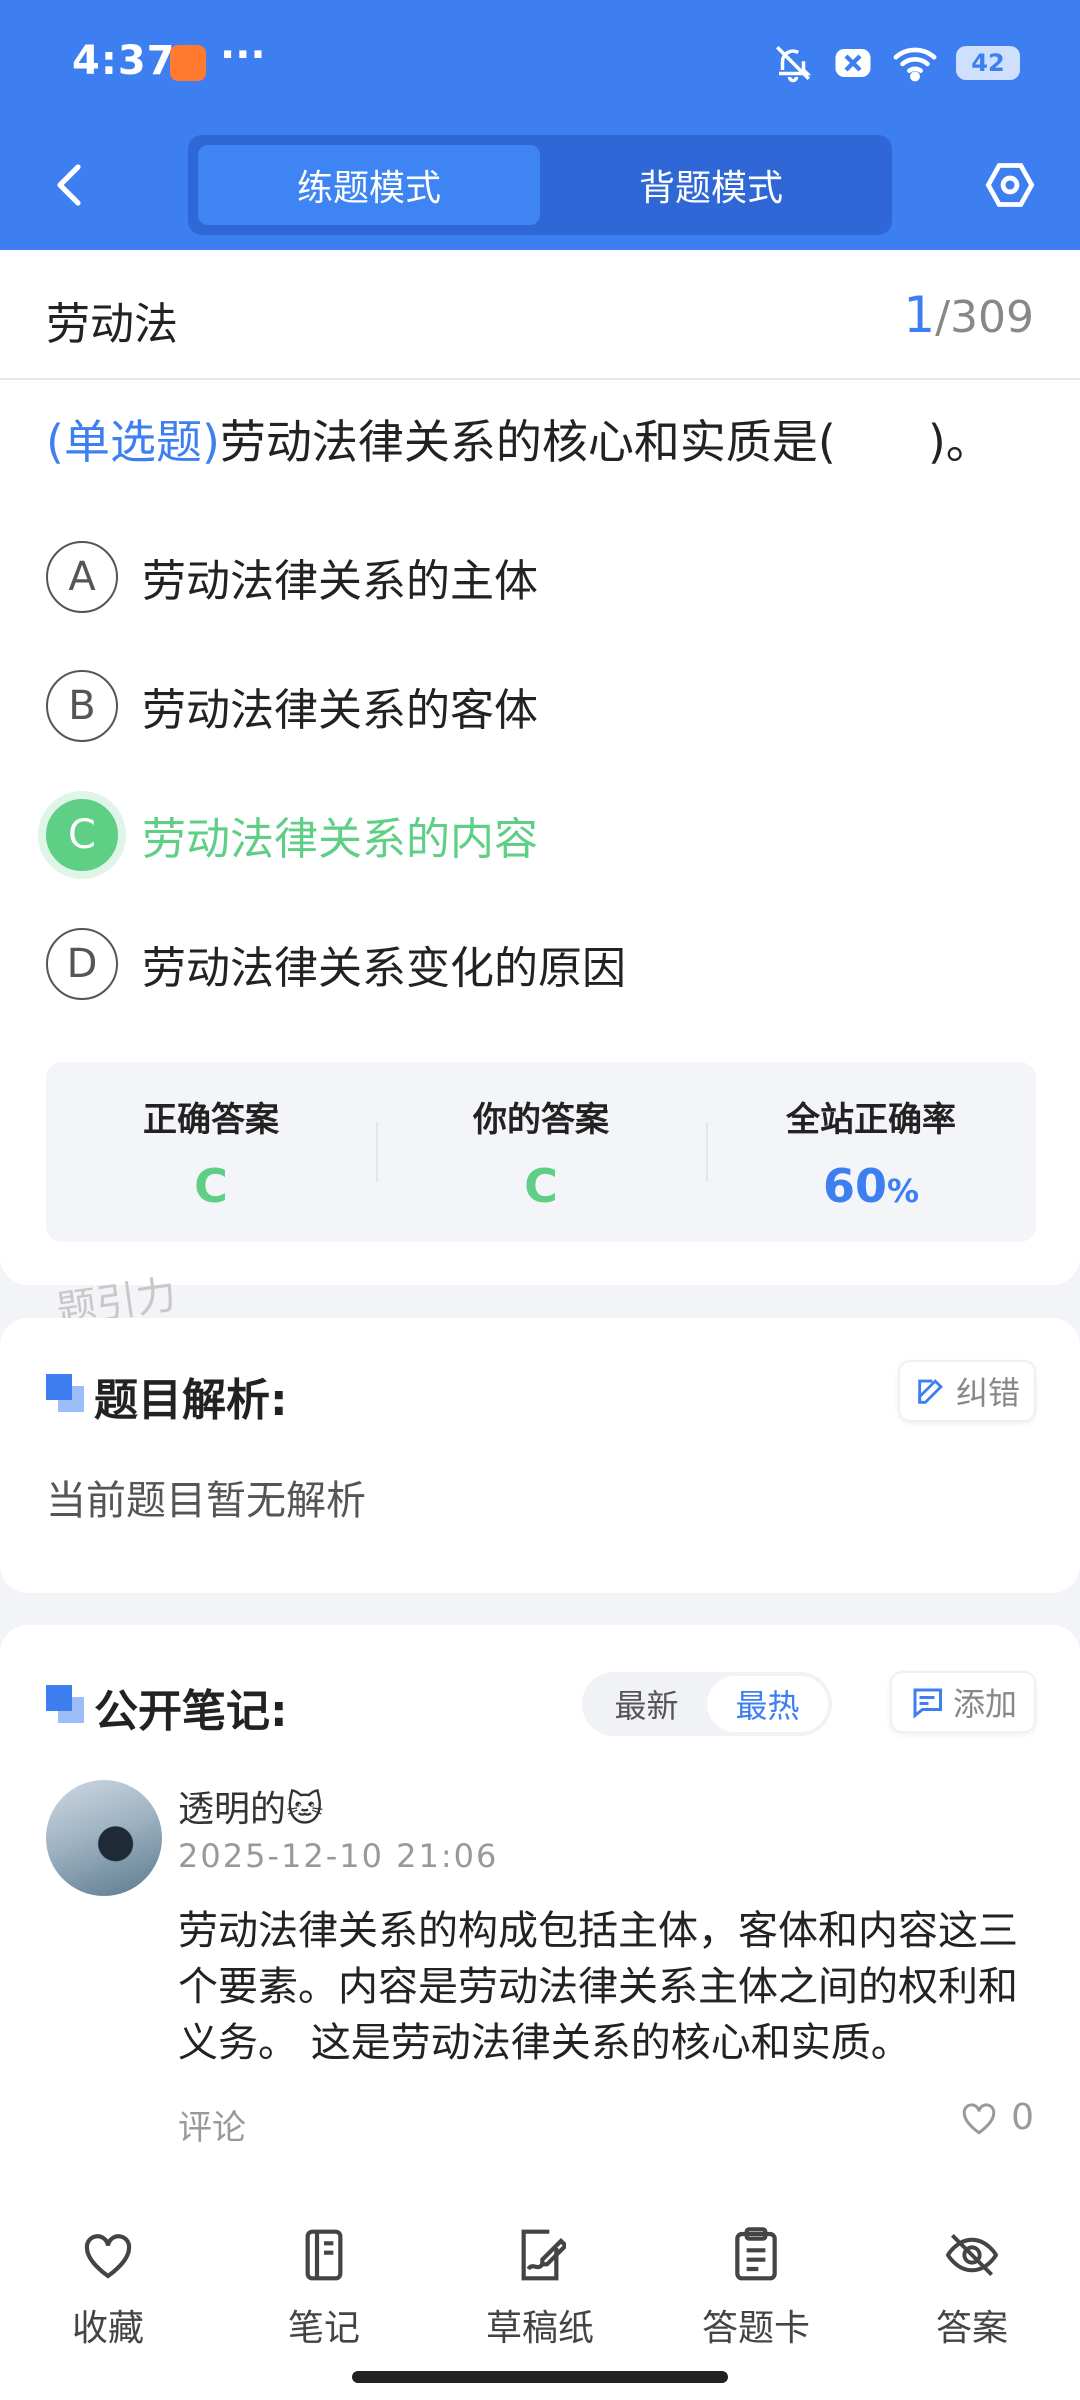  What do you see at coordinates (108, 2288) in the screenshot?
I see `favorite-button: 收藏` at bounding box center [108, 2288].